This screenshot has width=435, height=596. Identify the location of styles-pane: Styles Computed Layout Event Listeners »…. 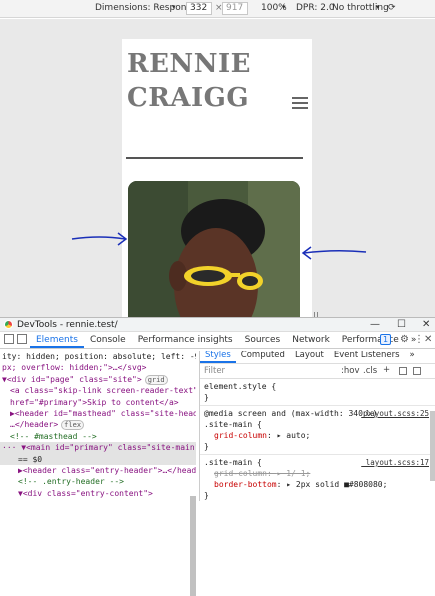
(317, 426).